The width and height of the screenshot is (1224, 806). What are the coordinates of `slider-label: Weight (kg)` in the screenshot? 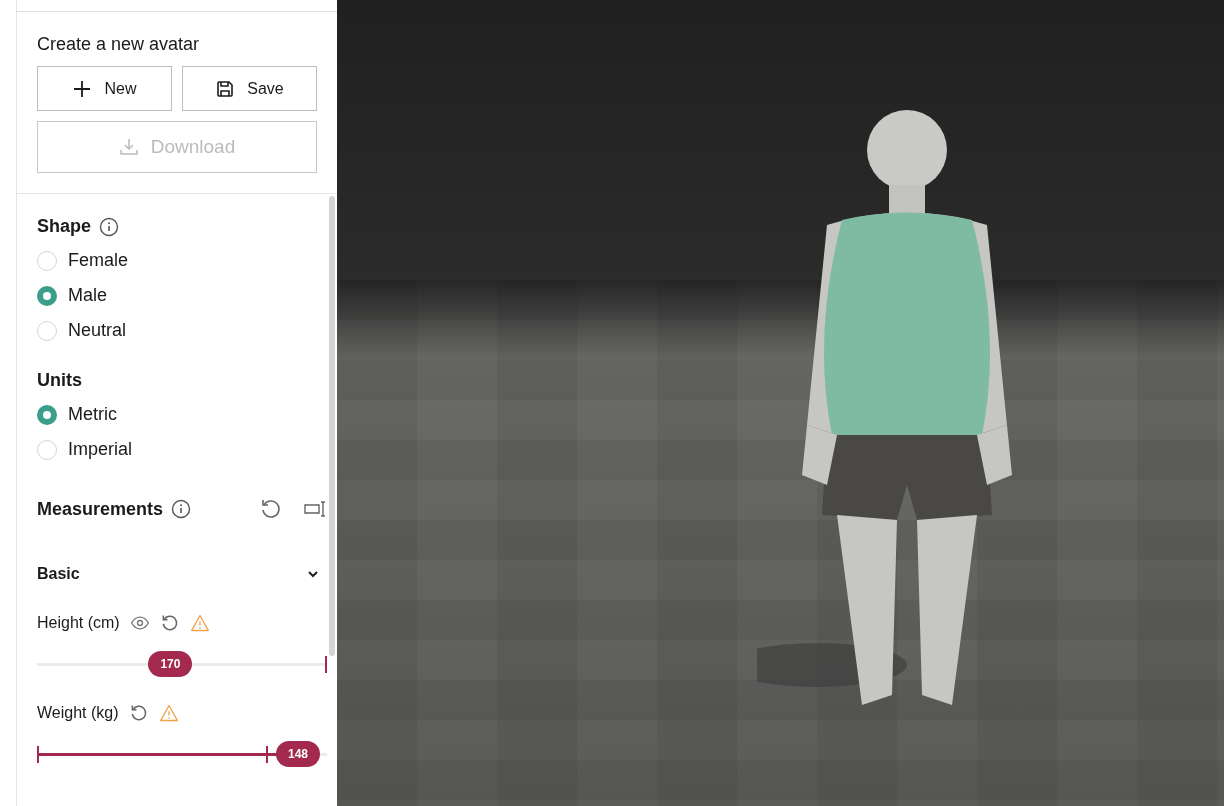 It's located at (78, 713).